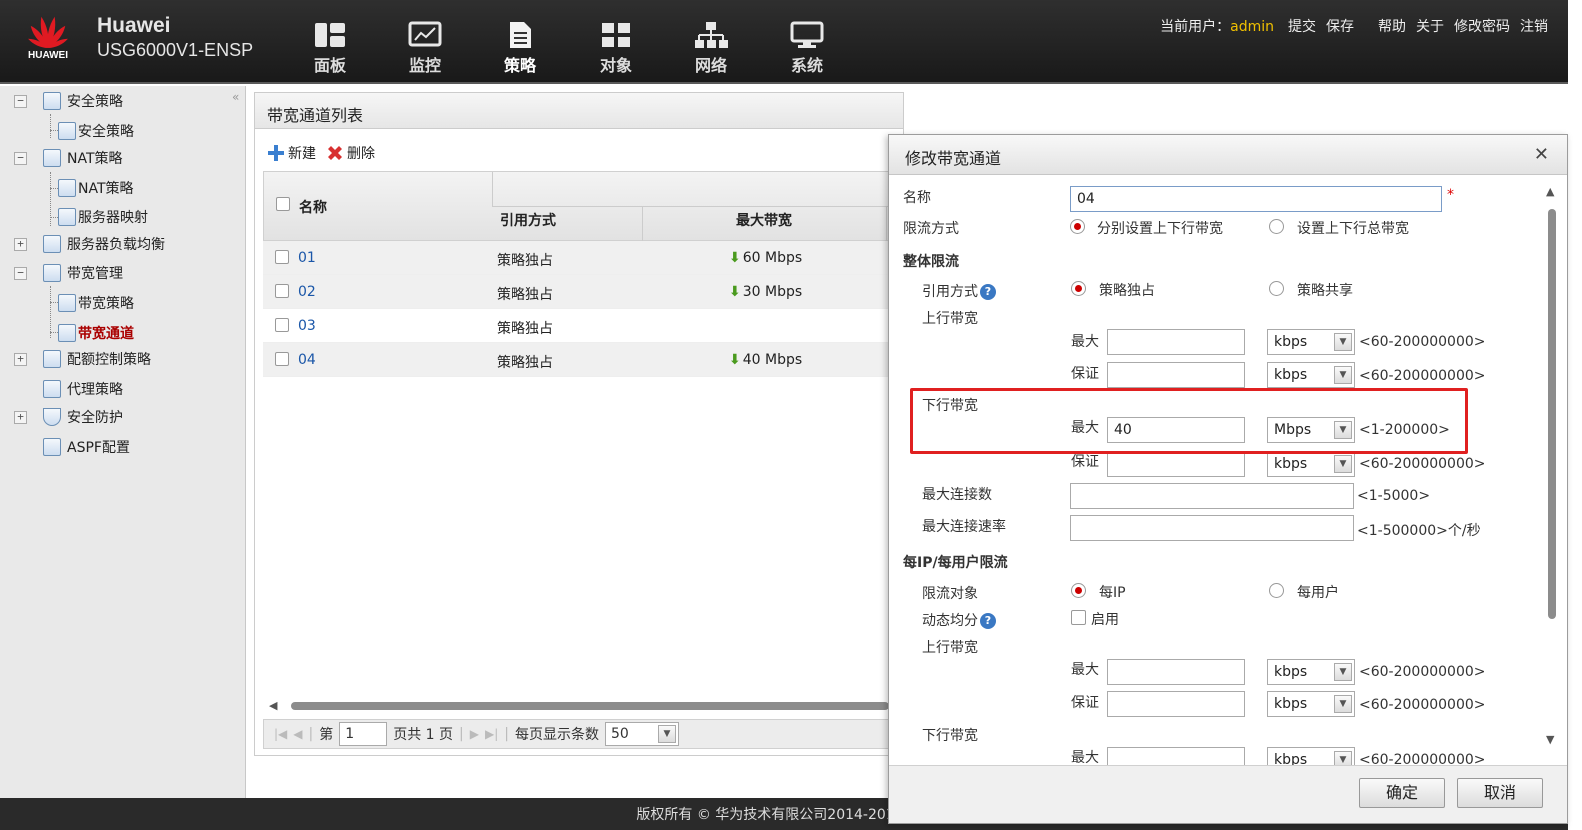  I want to click on page-number-input: 1, so click(363, 734).